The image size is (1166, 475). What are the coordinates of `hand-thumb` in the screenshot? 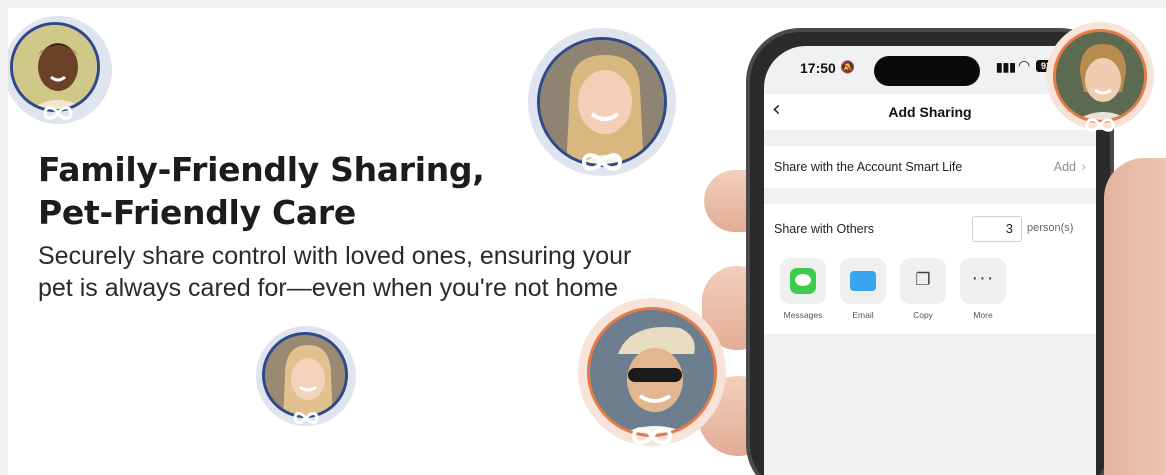 It's located at (1135, 316).